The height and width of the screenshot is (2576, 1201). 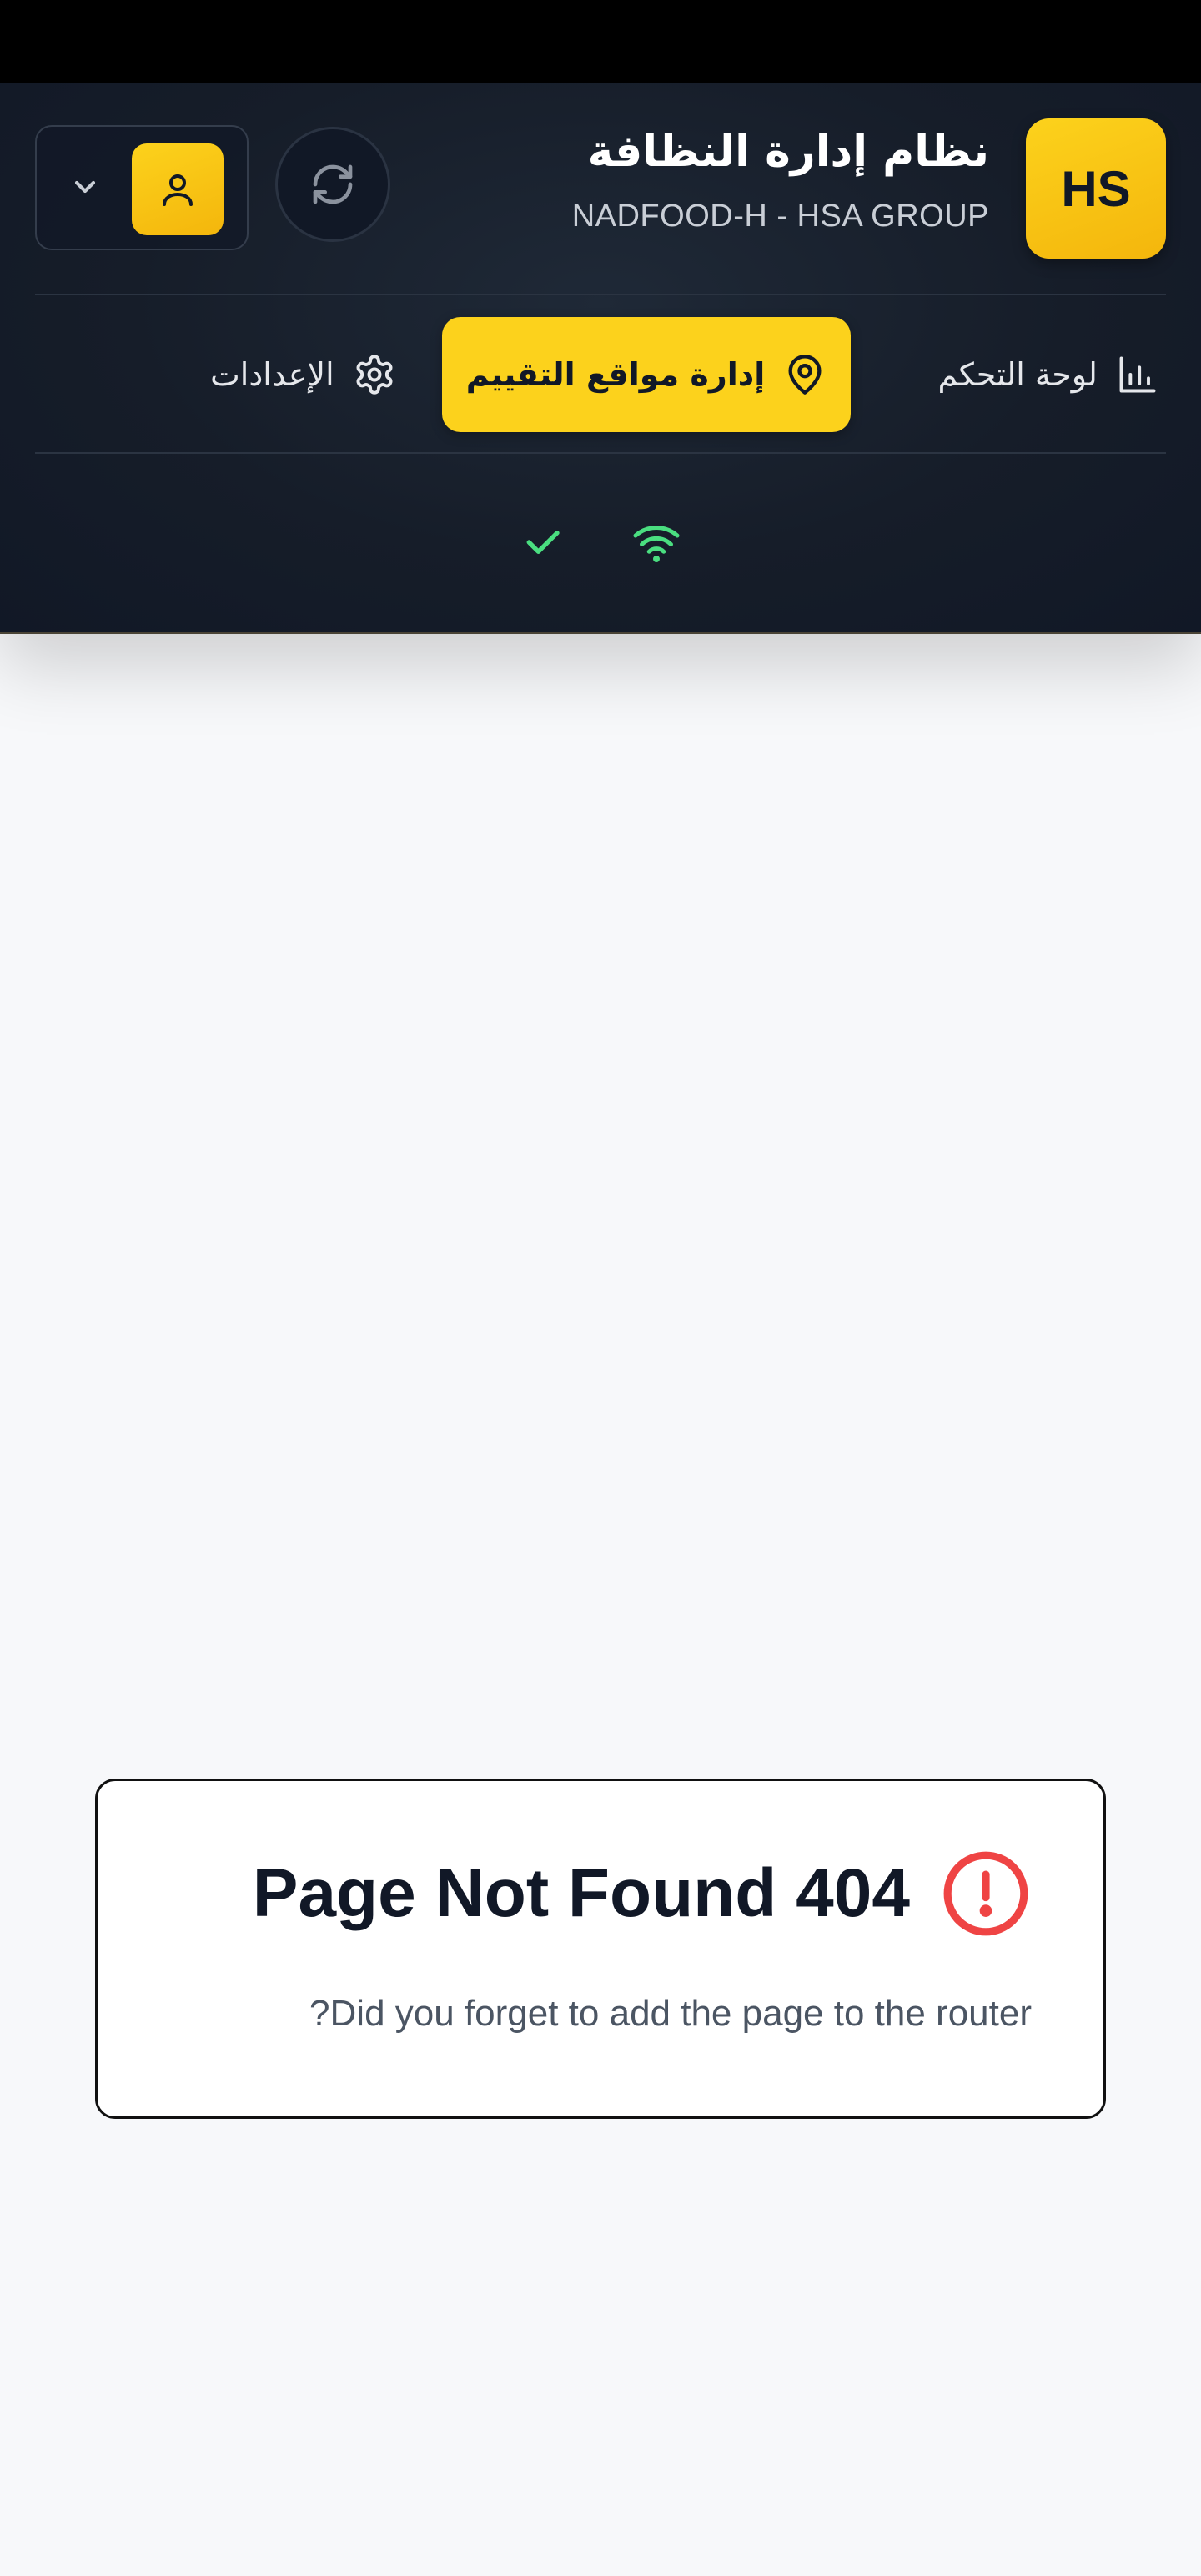 What do you see at coordinates (375, 375) in the screenshot?
I see `gear-icon` at bounding box center [375, 375].